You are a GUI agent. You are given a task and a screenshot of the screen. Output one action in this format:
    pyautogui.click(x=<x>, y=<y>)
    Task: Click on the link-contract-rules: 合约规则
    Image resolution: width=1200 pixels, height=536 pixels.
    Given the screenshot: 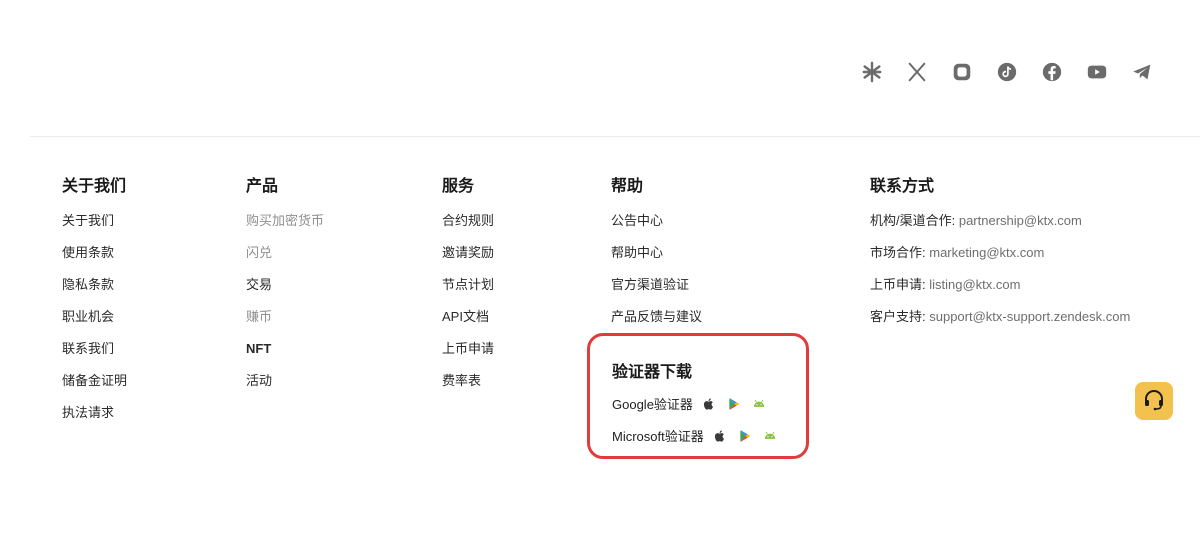 What is the action you would take?
    pyautogui.click(x=468, y=228)
    